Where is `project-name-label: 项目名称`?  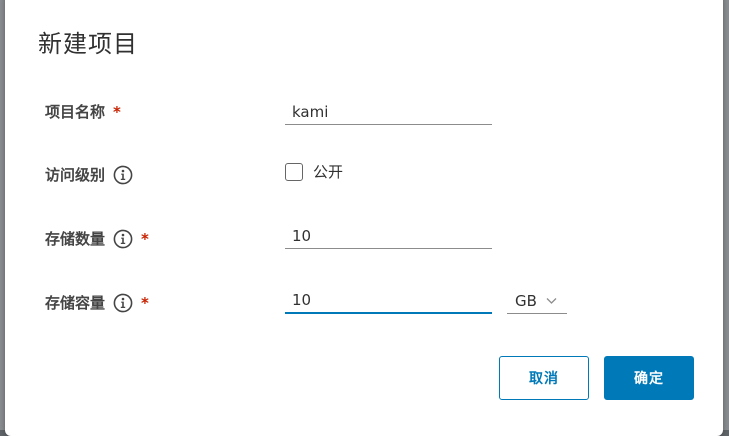
project-name-label: 项目名称 is located at coordinates (75, 112).